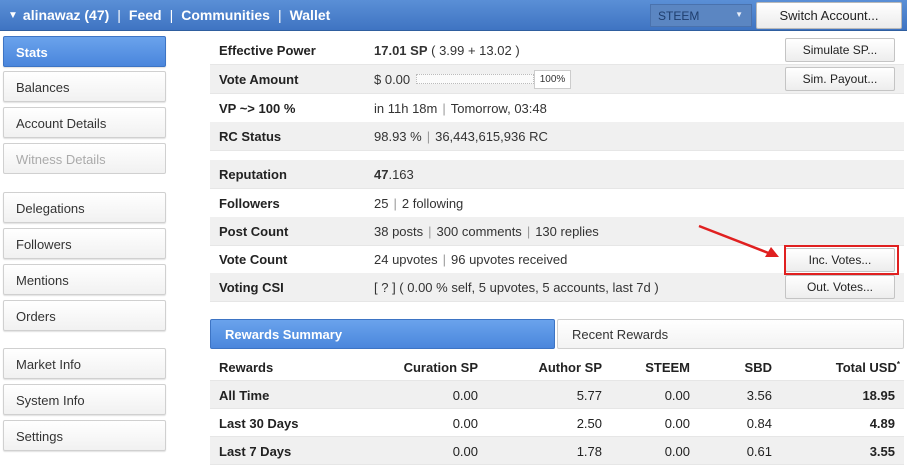 The width and height of the screenshot is (907, 471). What do you see at coordinates (84, 363) in the screenshot?
I see `sidebar-item-market-info: Market Info` at bounding box center [84, 363].